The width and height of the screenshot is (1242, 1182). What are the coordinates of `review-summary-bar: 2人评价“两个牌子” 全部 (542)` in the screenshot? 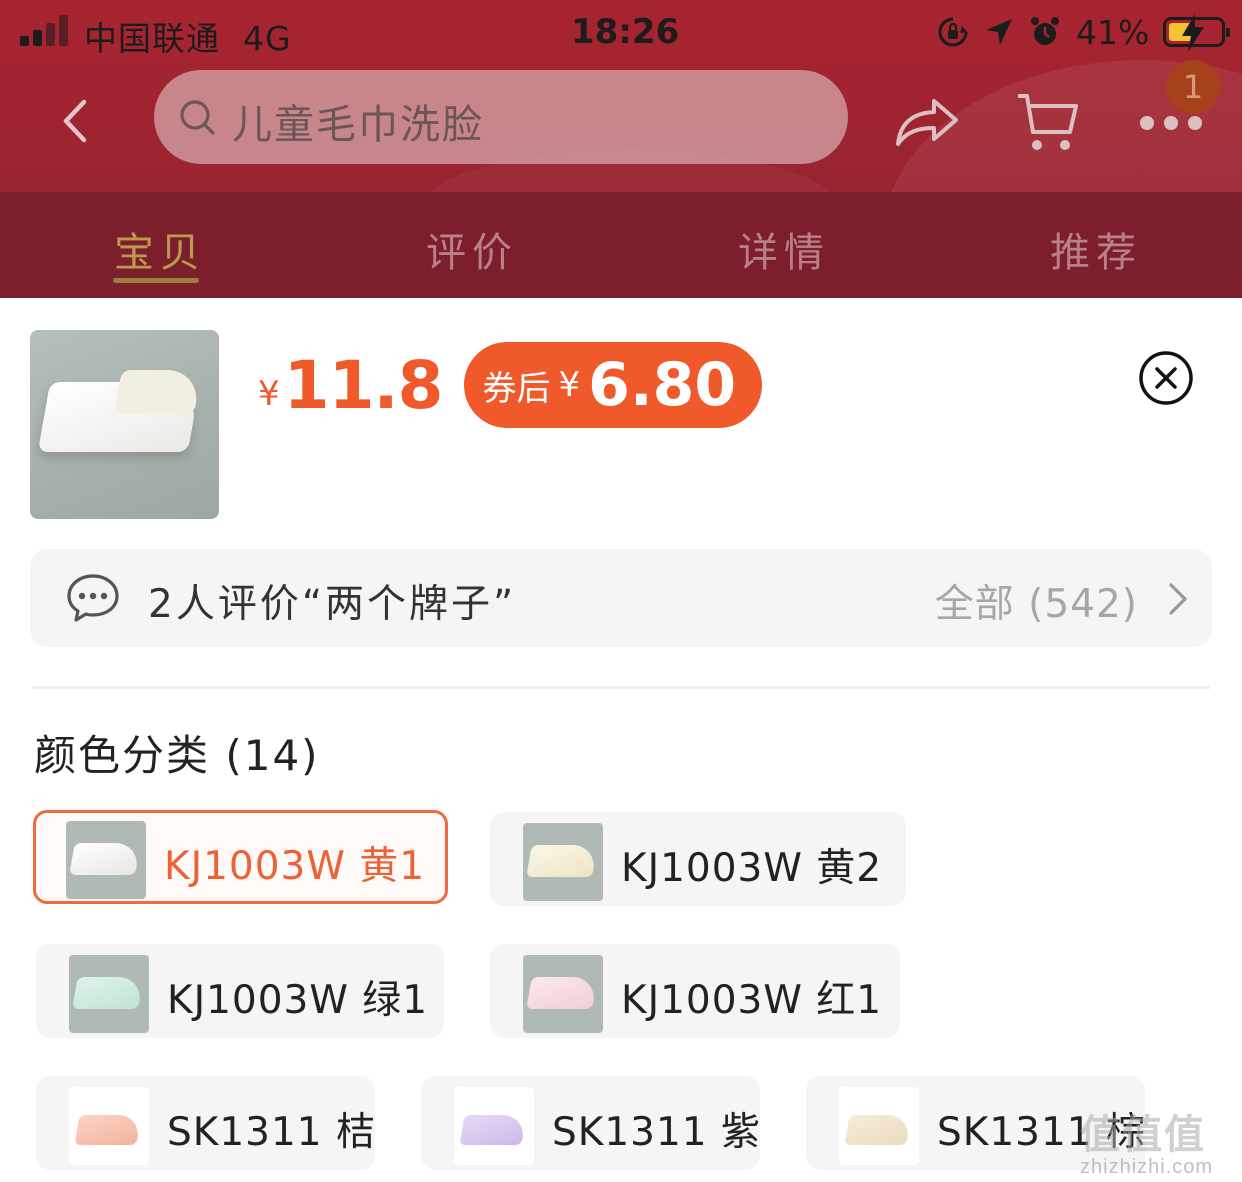 It's located at (621, 598).